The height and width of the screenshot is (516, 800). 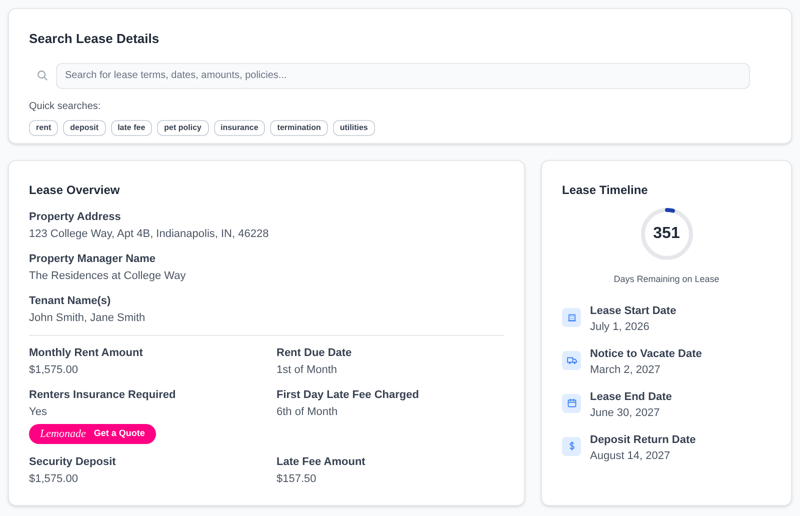 What do you see at coordinates (307, 370) in the screenshot?
I see `field-value: 1st of Month` at bounding box center [307, 370].